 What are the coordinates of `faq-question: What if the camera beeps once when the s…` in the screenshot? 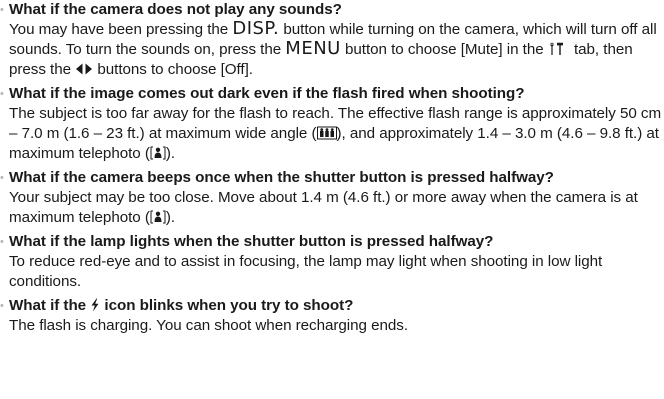 It's located at (281, 177).